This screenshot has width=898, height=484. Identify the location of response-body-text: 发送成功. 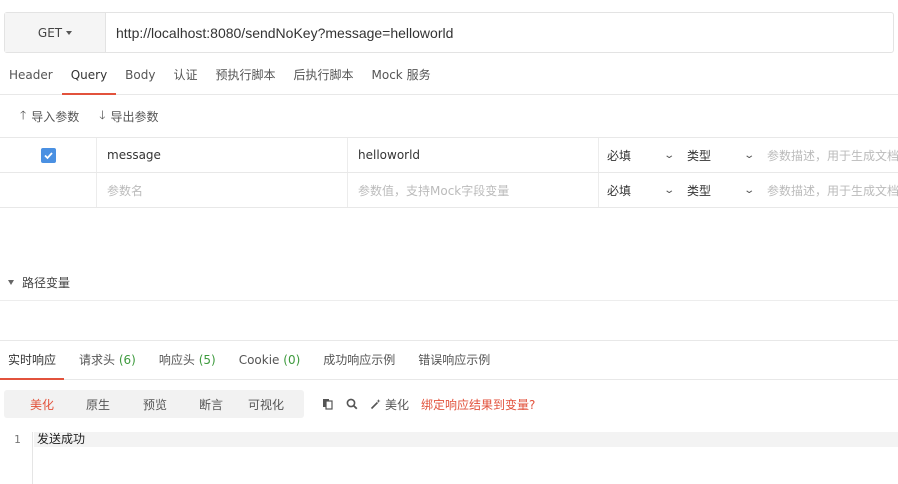
(61, 439).